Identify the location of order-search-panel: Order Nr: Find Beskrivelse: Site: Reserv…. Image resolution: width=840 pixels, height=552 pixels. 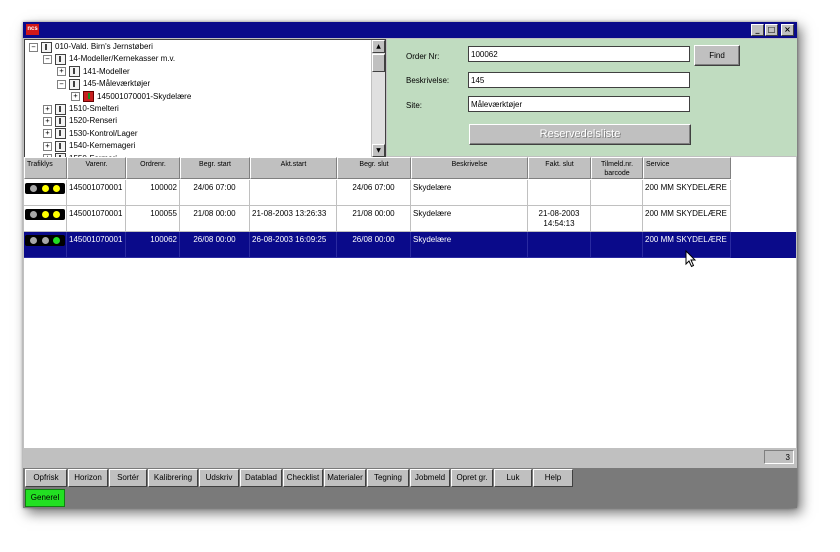
(592, 97).